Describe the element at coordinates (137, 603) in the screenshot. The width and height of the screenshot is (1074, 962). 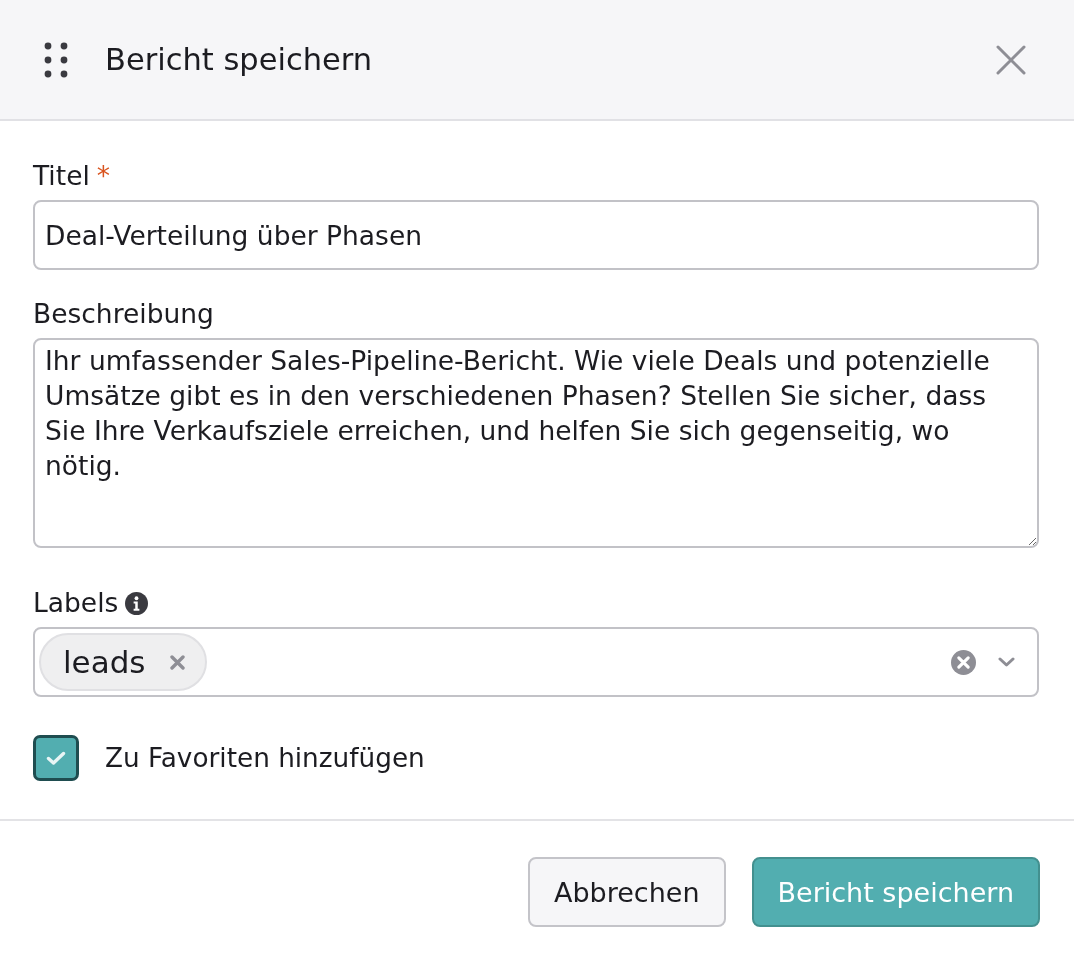
I see `info-icon` at that location.